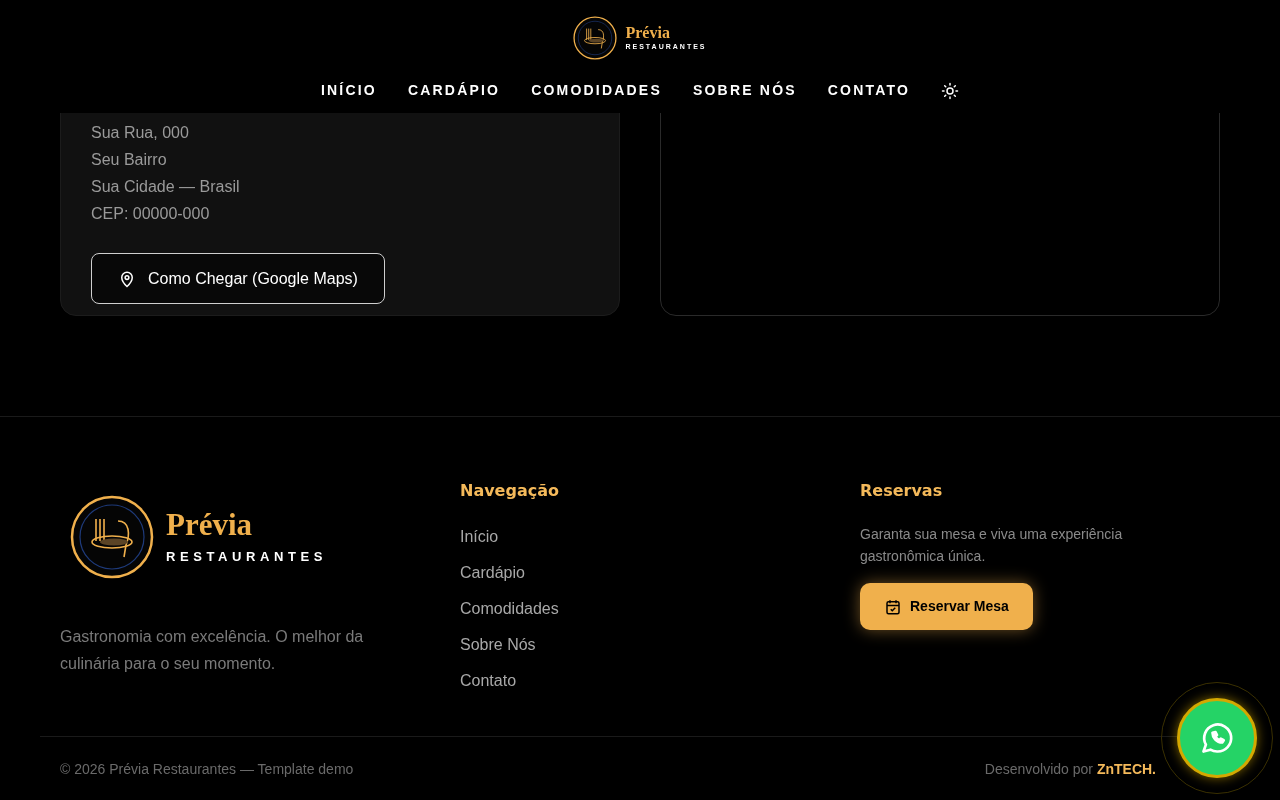 Image resolution: width=1280 pixels, height=800 pixels. Describe the element at coordinates (129, 160) in the screenshot. I see `address-line: Seu Bairro` at that location.